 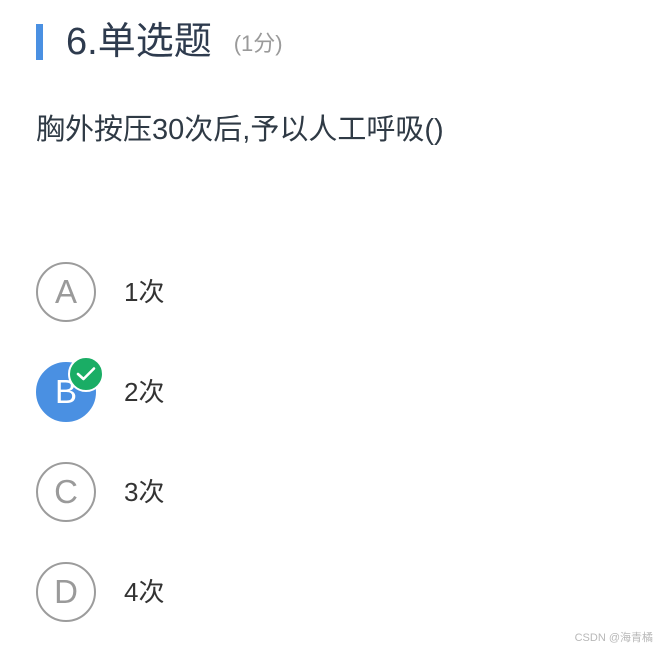 I want to click on option-d-letter-circle: D, so click(x=66, y=592).